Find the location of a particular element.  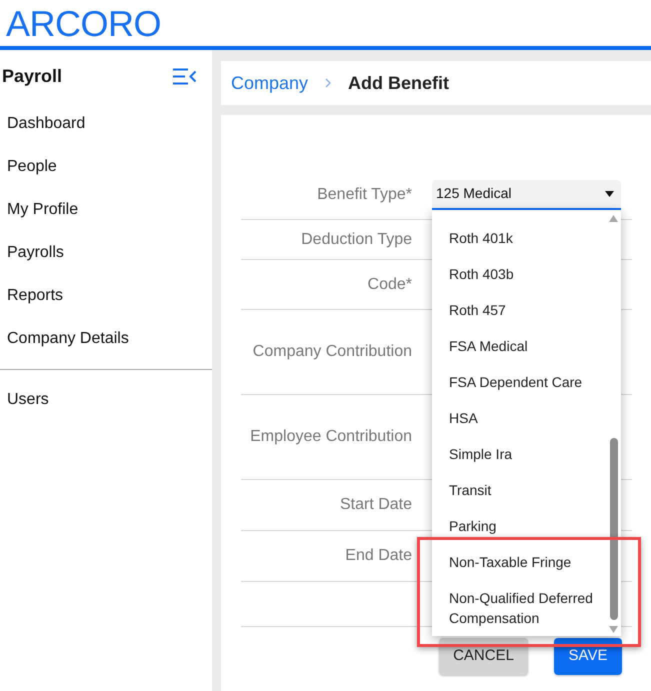

sidebar-link: My Profile is located at coordinates (42, 210).